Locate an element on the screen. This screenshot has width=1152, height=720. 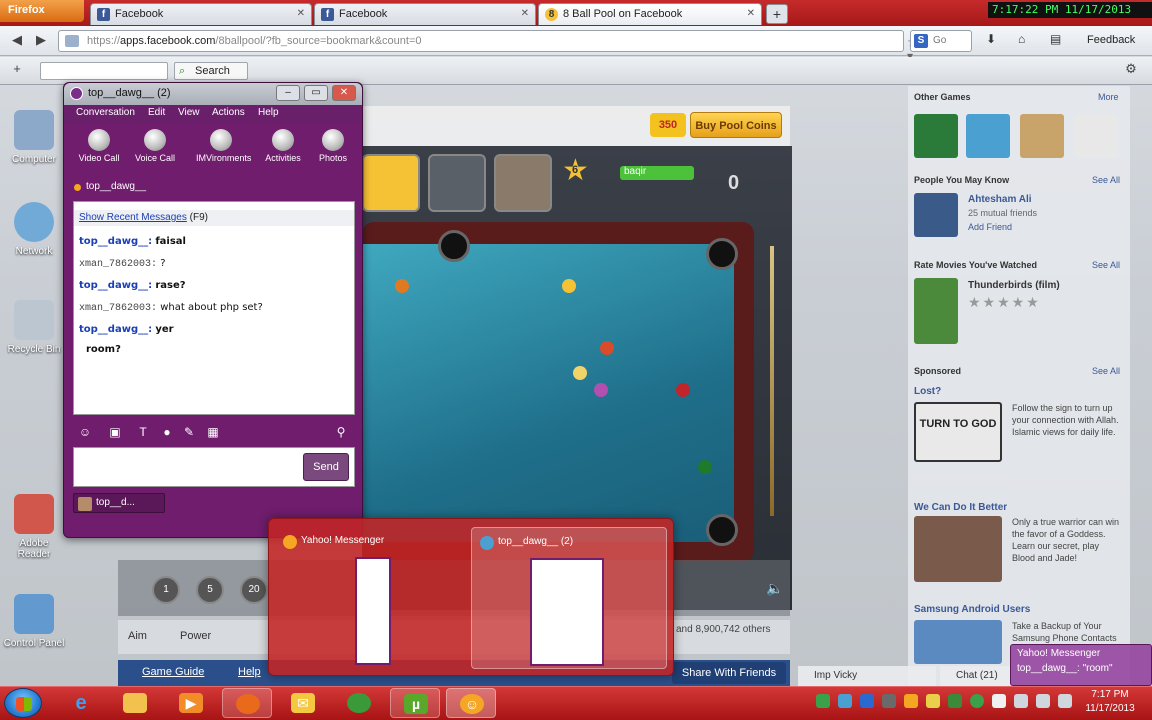
ad-image-turn-to-god: TURN TO GOD is located at coordinates (958, 432).